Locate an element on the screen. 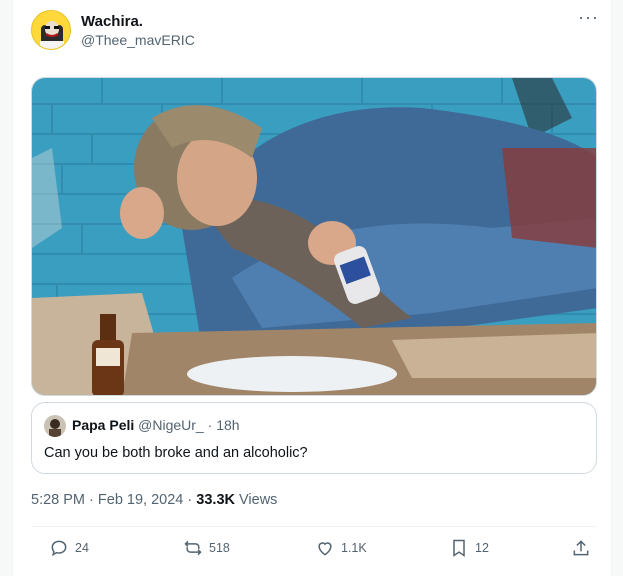 The width and height of the screenshot is (623, 576). views-label: Views is located at coordinates (258, 500).